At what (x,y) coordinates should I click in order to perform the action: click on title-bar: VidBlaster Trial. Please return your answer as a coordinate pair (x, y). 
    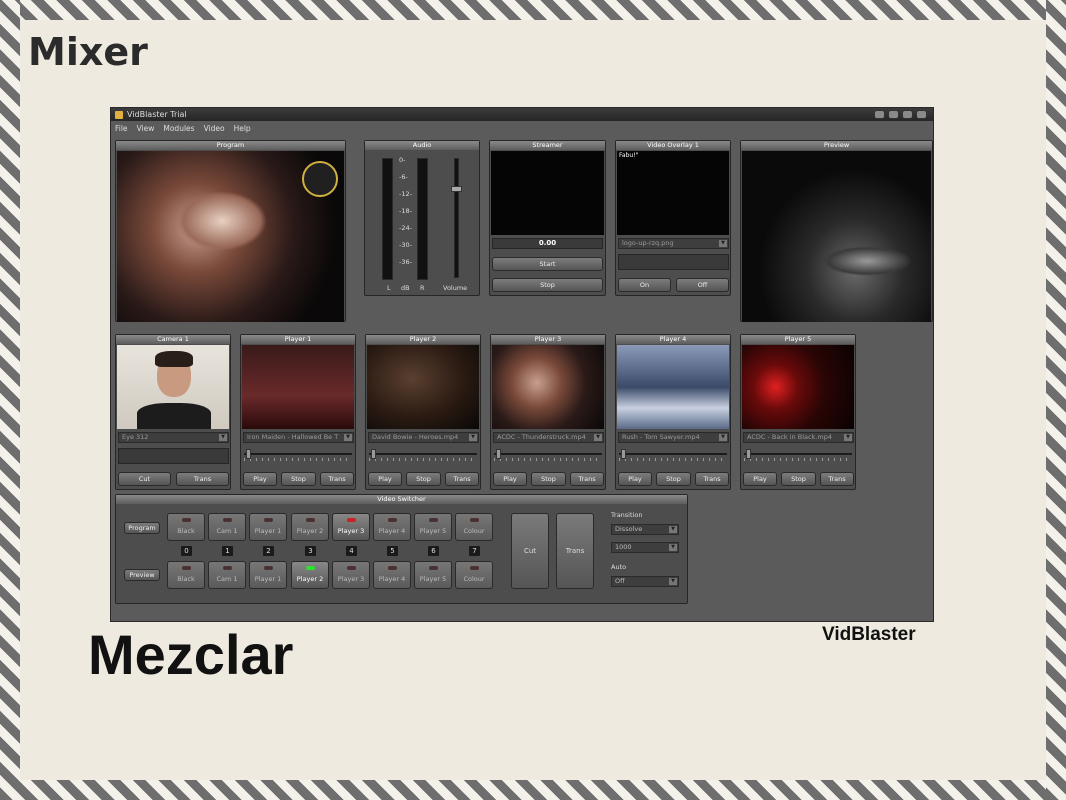
    Looking at the image, I should click on (522, 114).